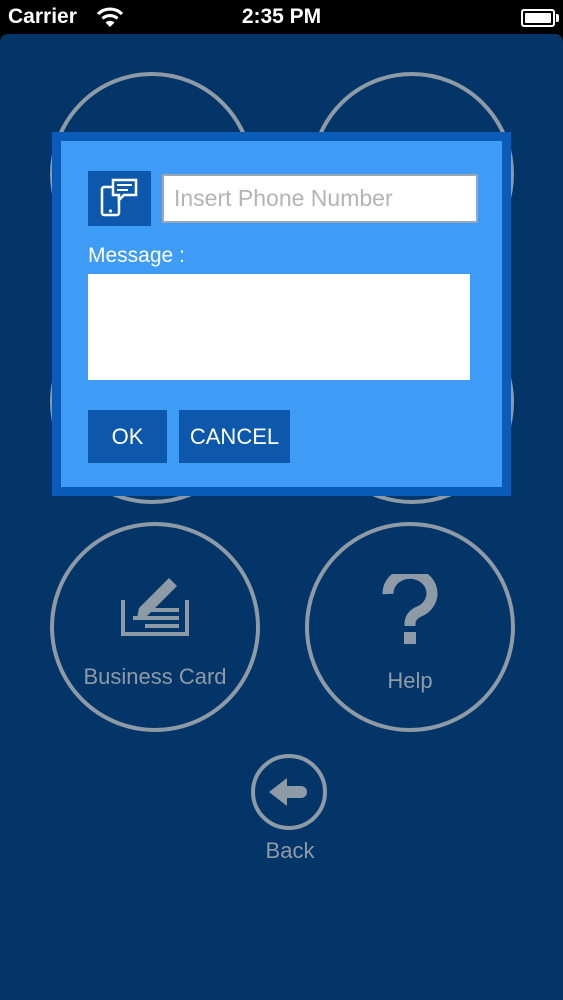 This screenshot has width=563, height=1000. I want to click on help-tile: Help, so click(410, 627).